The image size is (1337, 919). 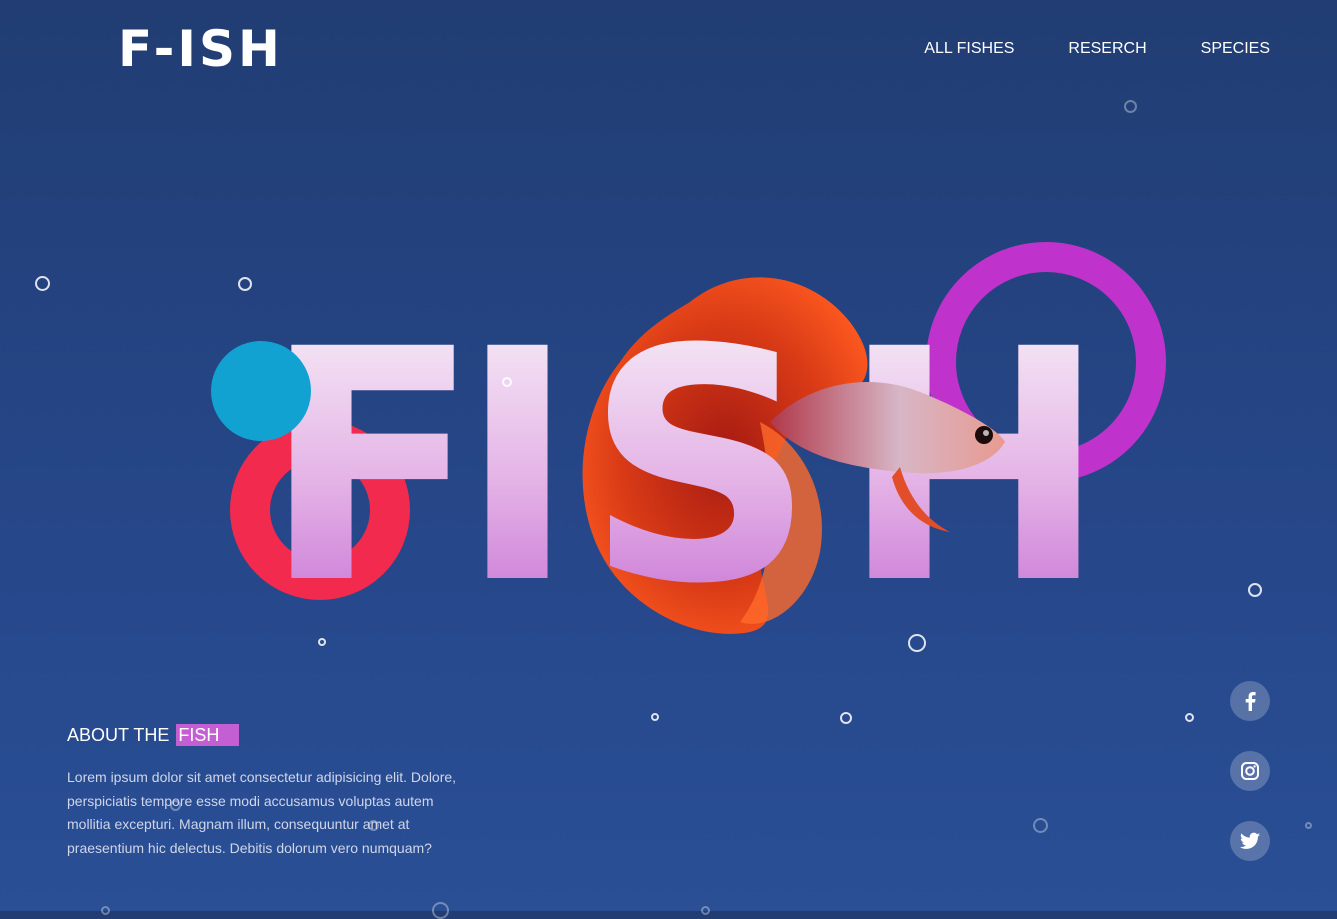 What do you see at coordinates (793, 455) in the screenshot?
I see `betta-fish-image` at bounding box center [793, 455].